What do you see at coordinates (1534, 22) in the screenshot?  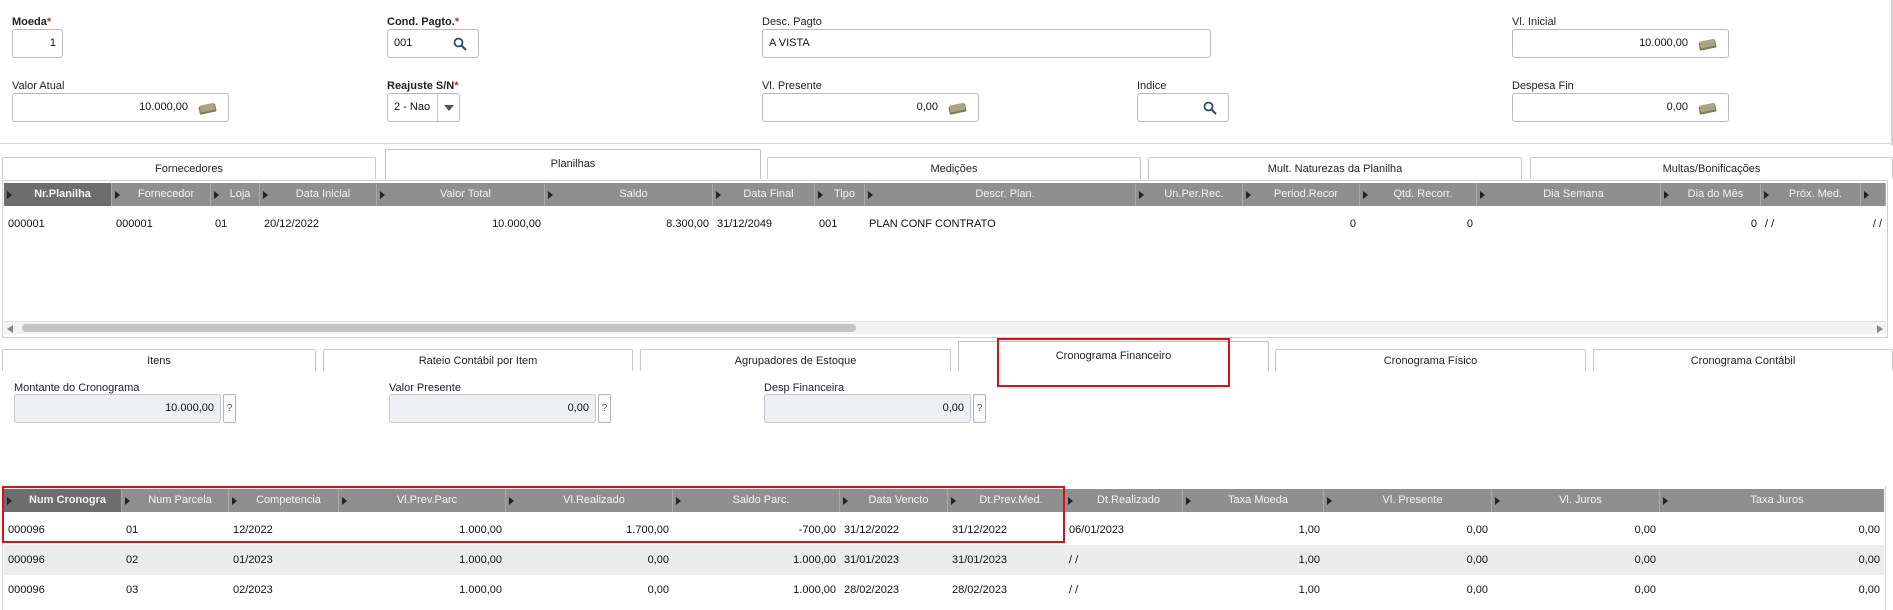 I see `vl-inicial-label: Vl. Inicial` at bounding box center [1534, 22].